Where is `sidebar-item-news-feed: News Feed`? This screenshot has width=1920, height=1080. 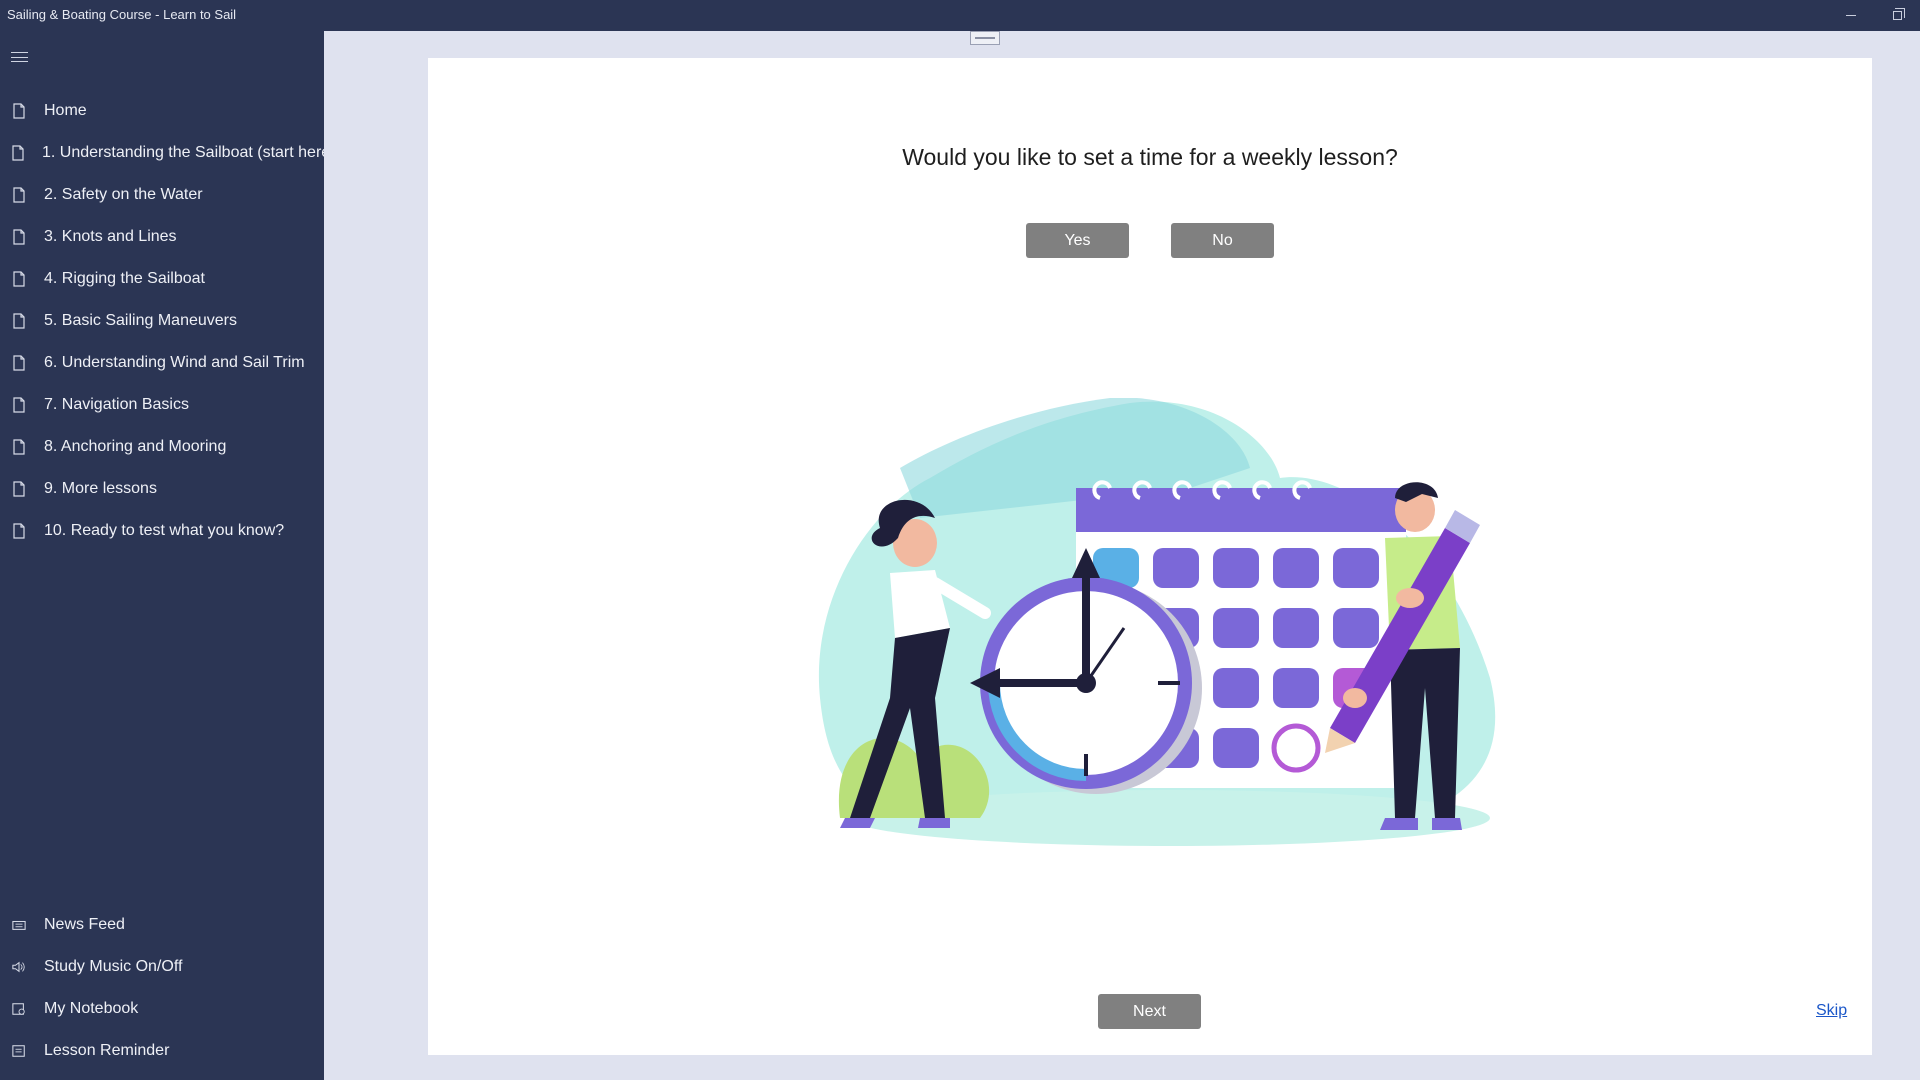
sidebar-item-news-feed: News Feed is located at coordinates (162, 925).